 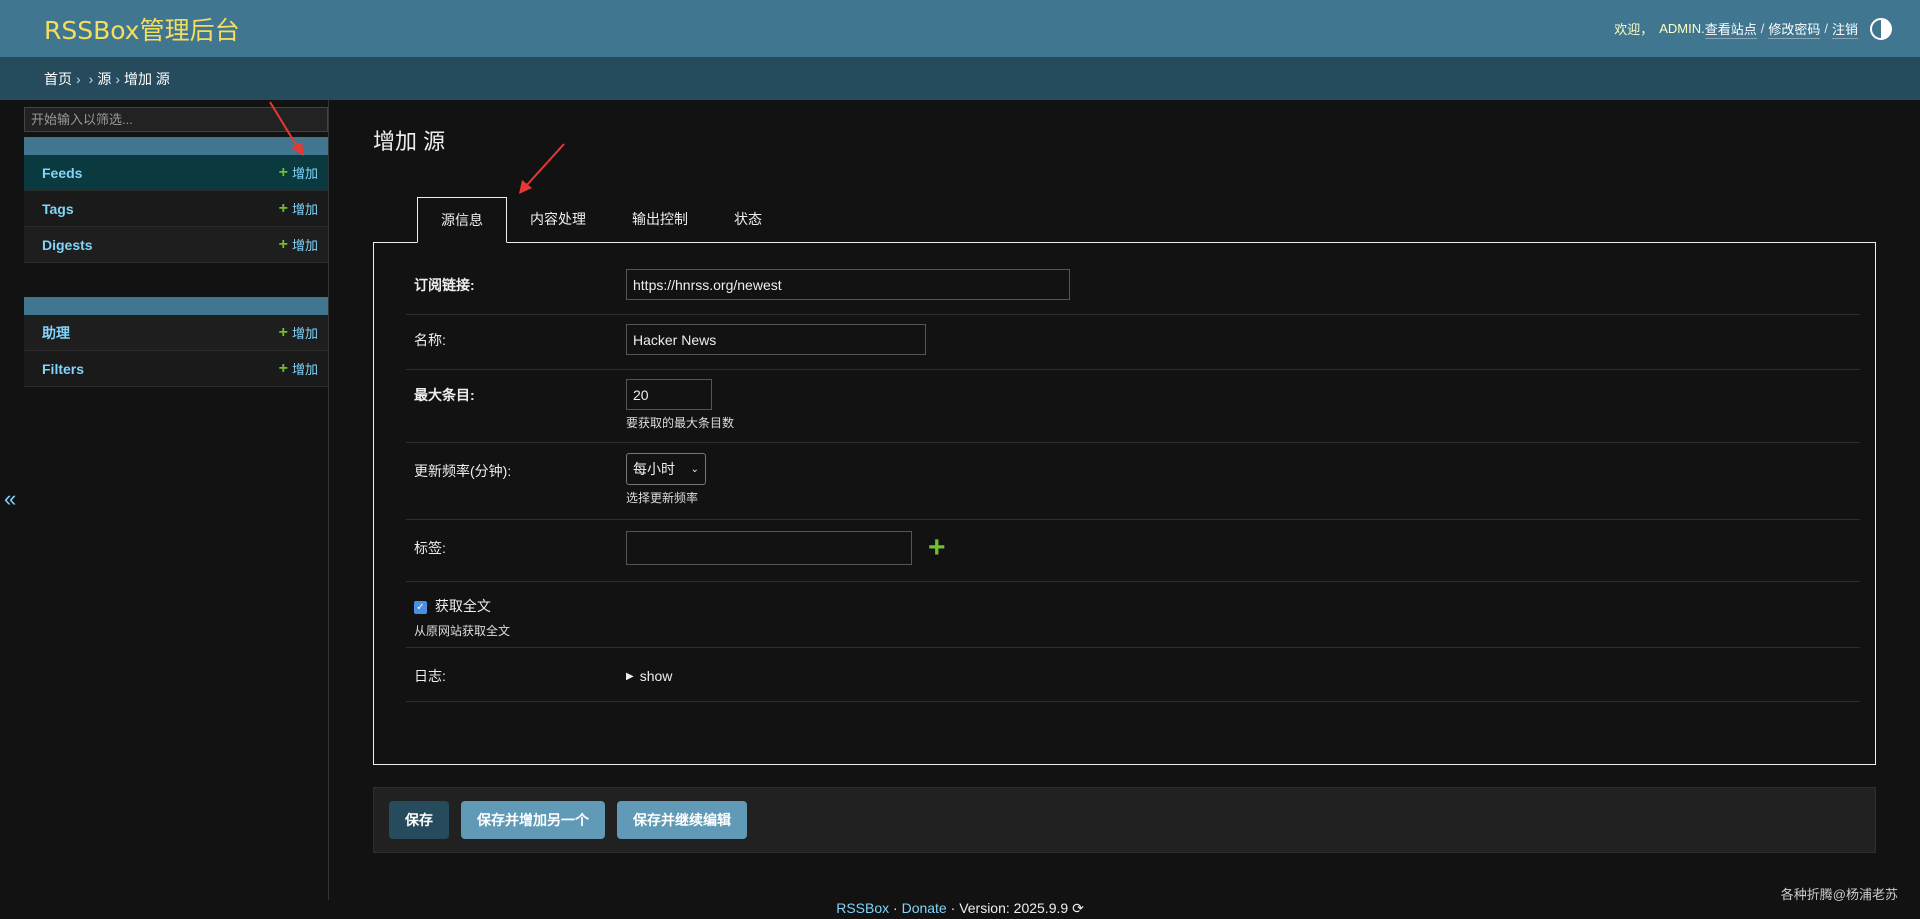 I want to click on tab-output-control: 输出控制, so click(x=660, y=220).